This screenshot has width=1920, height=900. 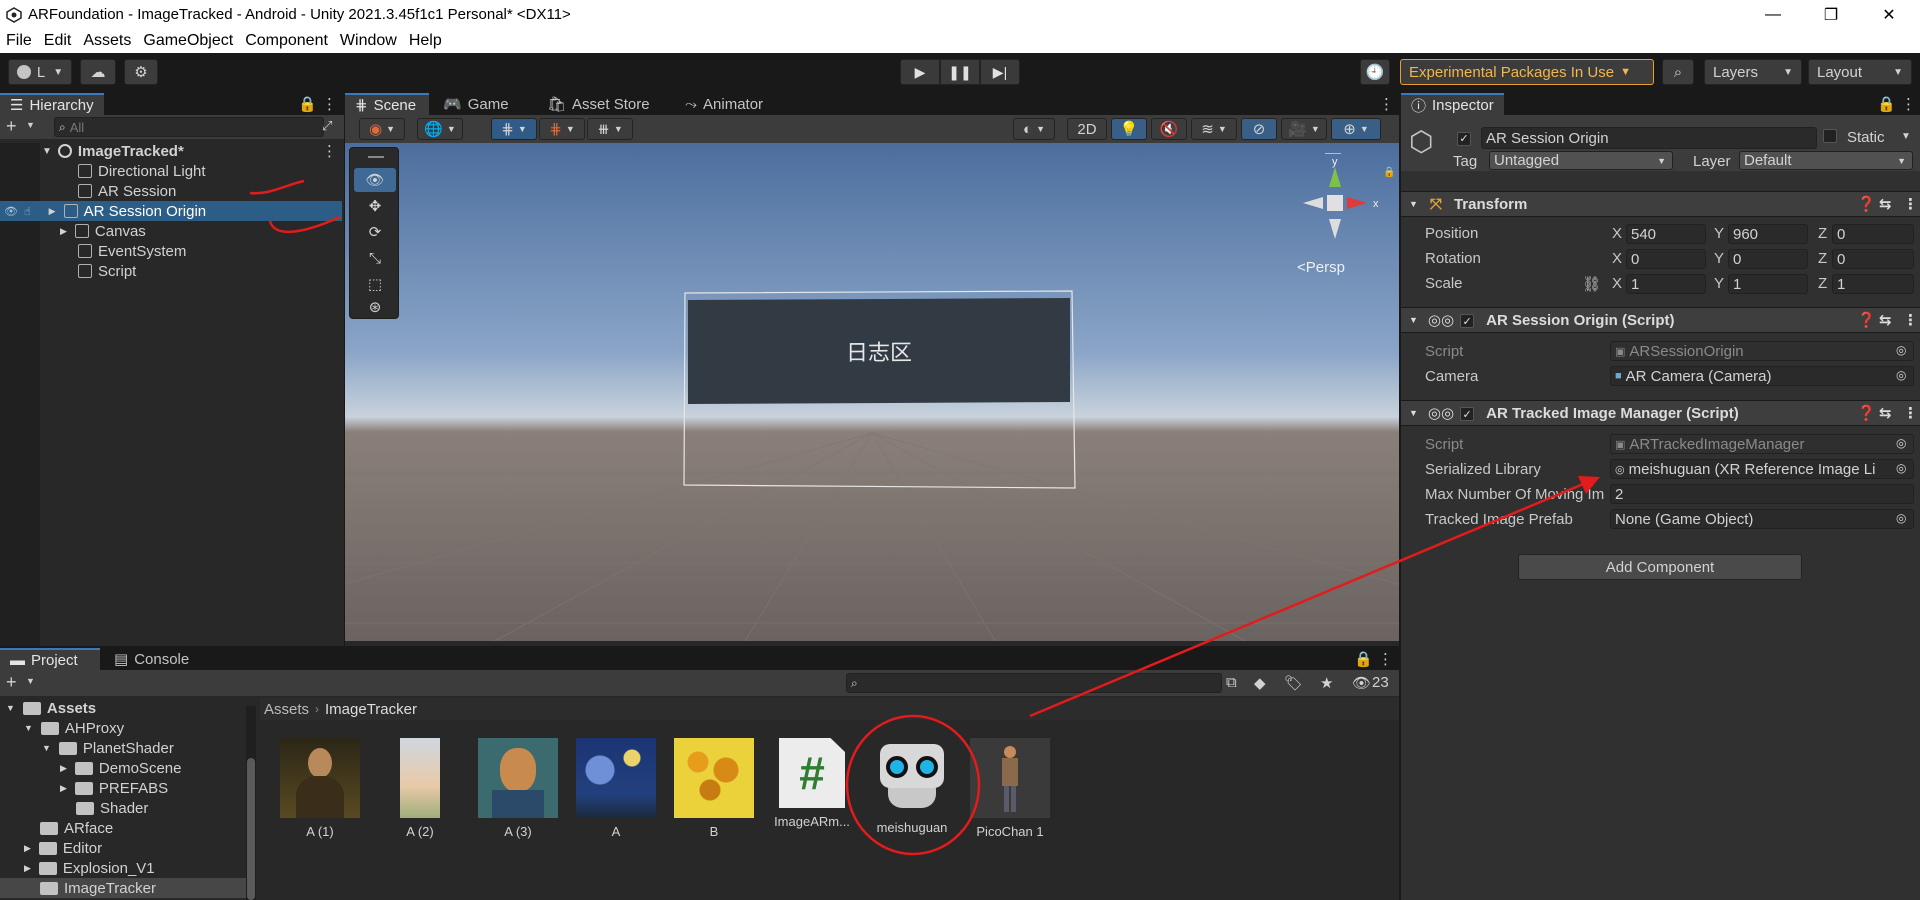 I want to click on position-y-field: 960, so click(x=1768, y=234).